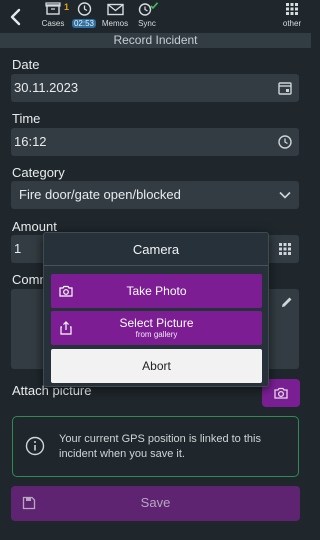 This screenshot has width=320, height=540. What do you see at coordinates (30, 141) in the screenshot?
I see `time-value: 16:12` at bounding box center [30, 141].